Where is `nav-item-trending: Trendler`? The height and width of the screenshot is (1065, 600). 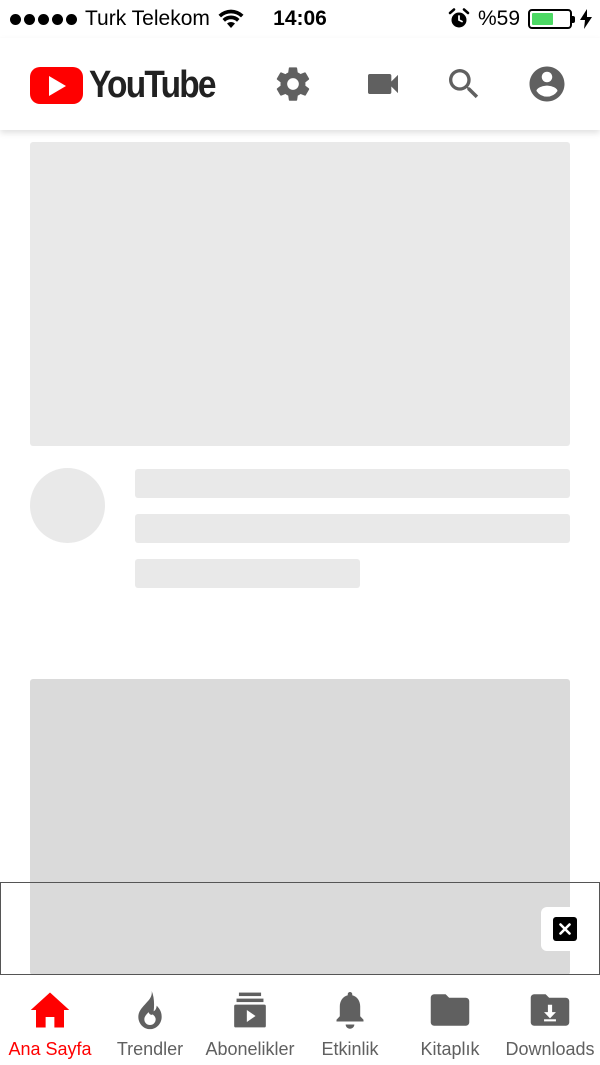
nav-item-trending: Trendler is located at coordinates (150, 1020).